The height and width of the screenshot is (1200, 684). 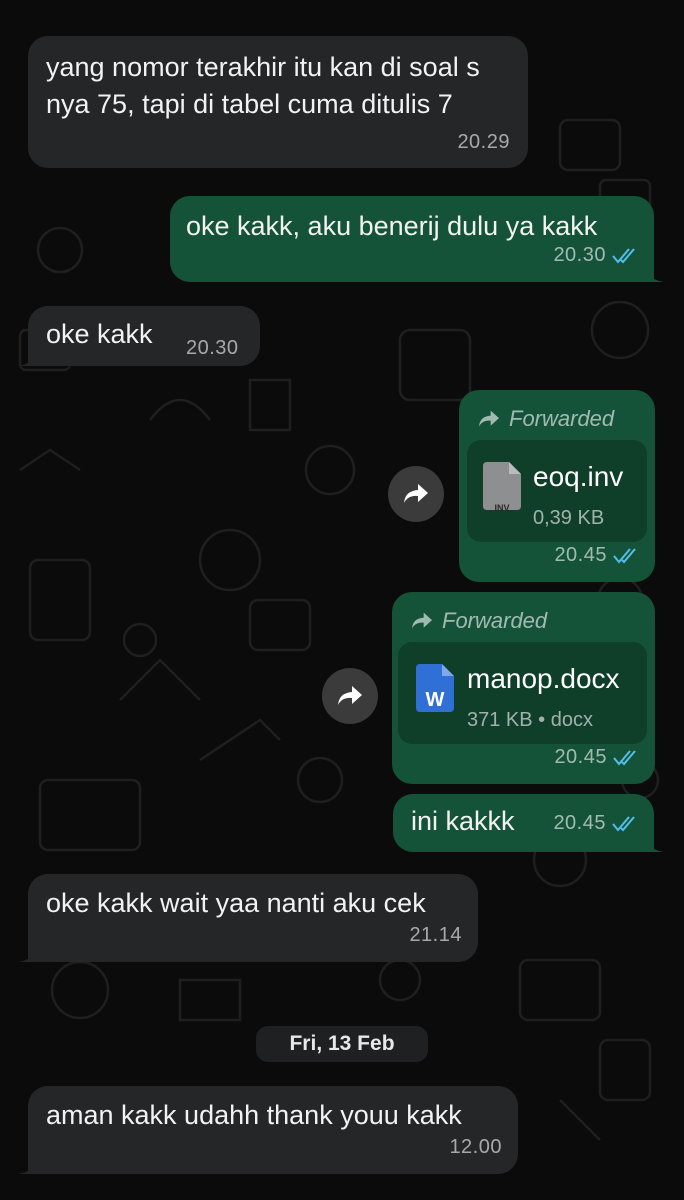 What do you see at coordinates (435, 700) in the screenshot?
I see `file-type-label: W` at bounding box center [435, 700].